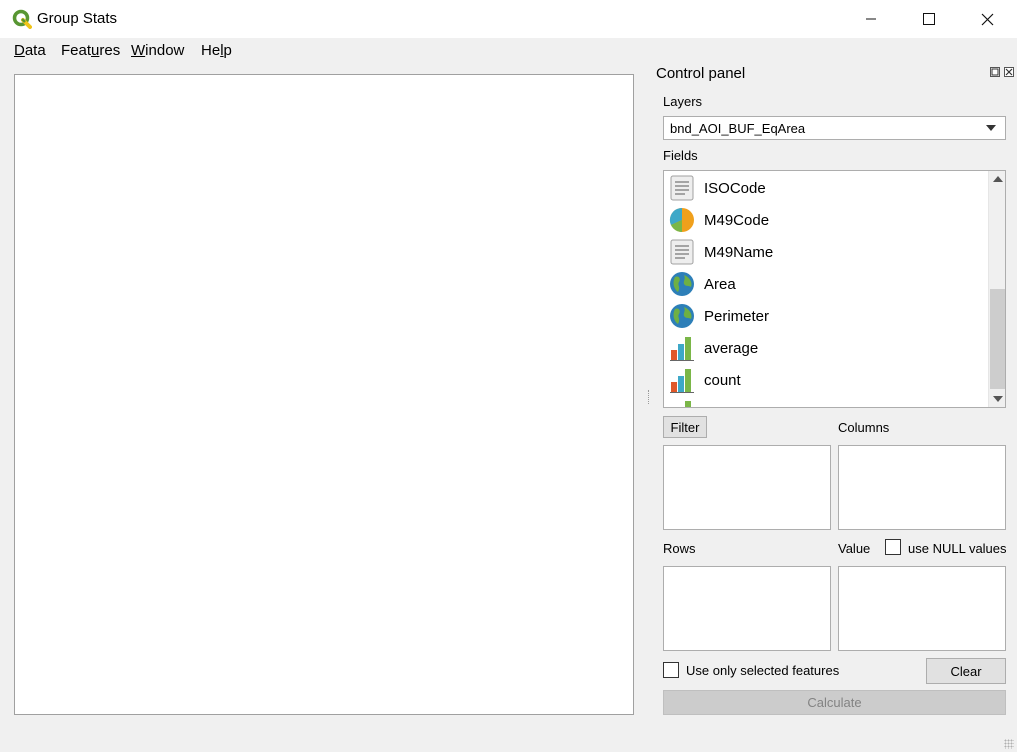 The width and height of the screenshot is (1017, 752). What do you see at coordinates (998, 399) in the screenshot?
I see `scroll-down-icon` at bounding box center [998, 399].